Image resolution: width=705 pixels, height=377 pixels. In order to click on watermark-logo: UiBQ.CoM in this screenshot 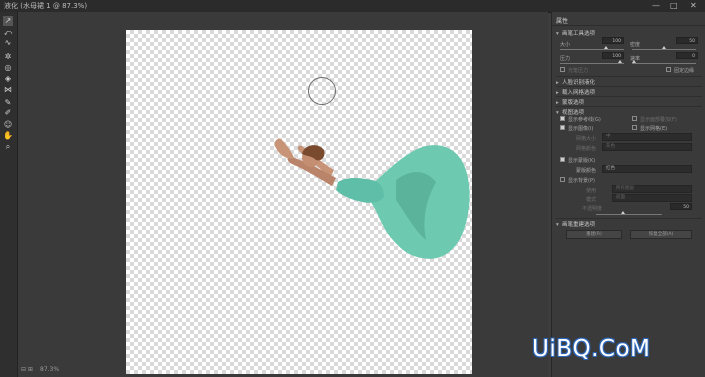, I will do `click(591, 349)`.